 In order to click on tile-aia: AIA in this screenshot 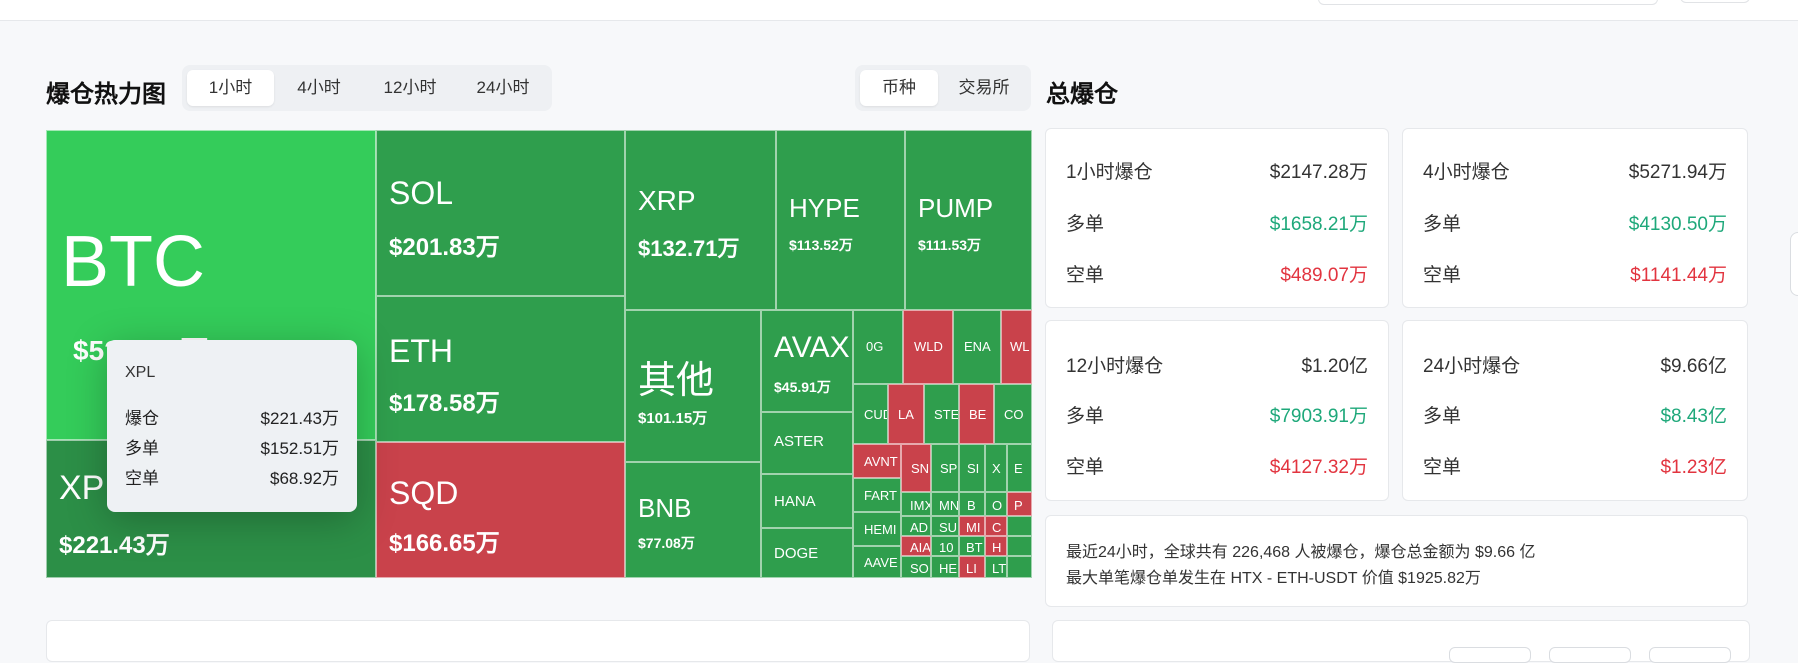, I will do `click(916, 546)`.